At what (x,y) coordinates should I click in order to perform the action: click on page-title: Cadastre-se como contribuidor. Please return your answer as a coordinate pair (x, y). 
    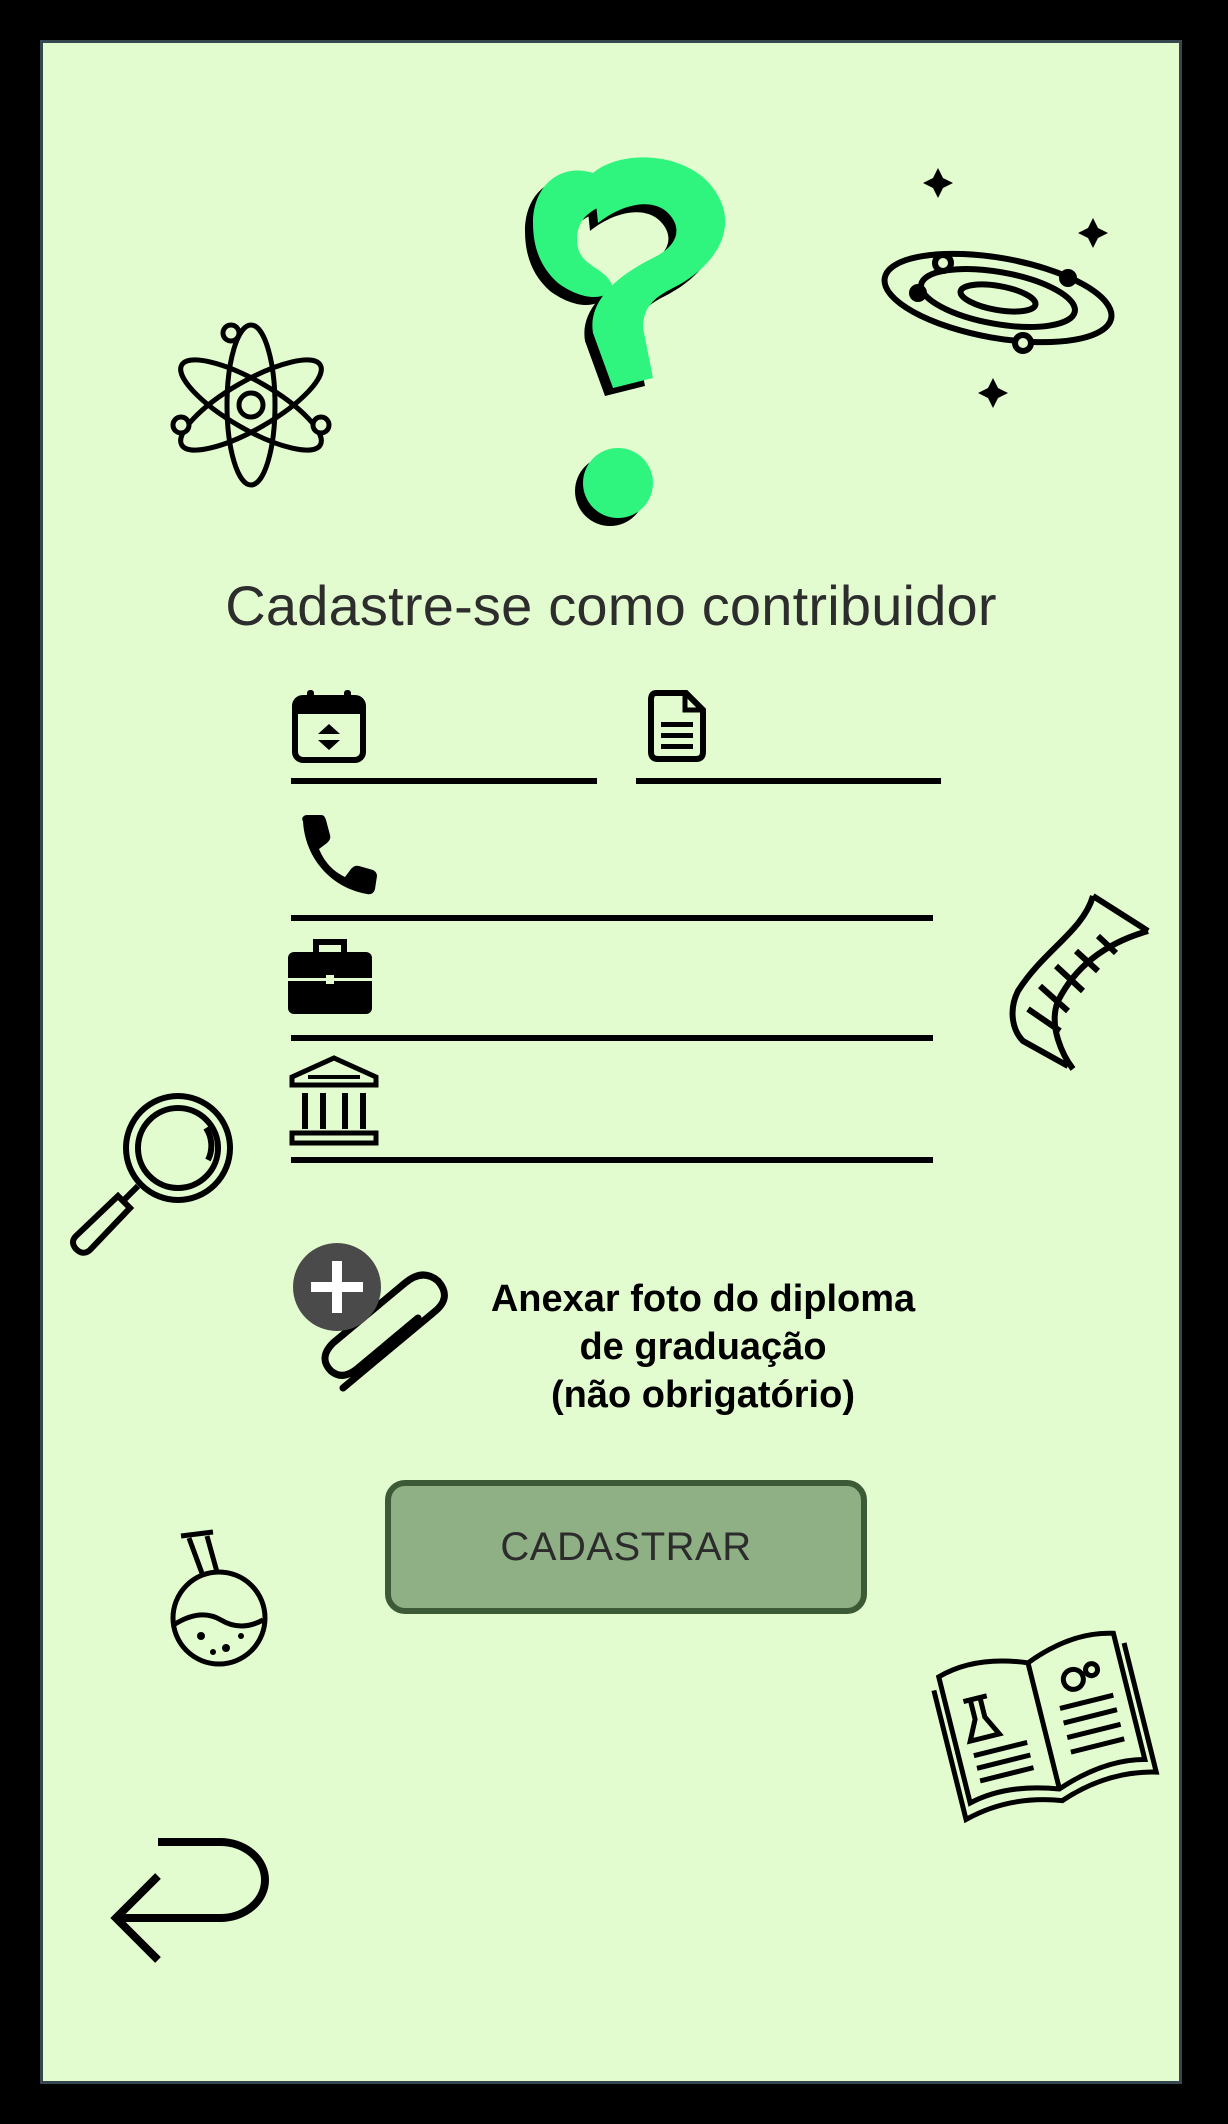
    Looking at the image, I should click on (611, 605).